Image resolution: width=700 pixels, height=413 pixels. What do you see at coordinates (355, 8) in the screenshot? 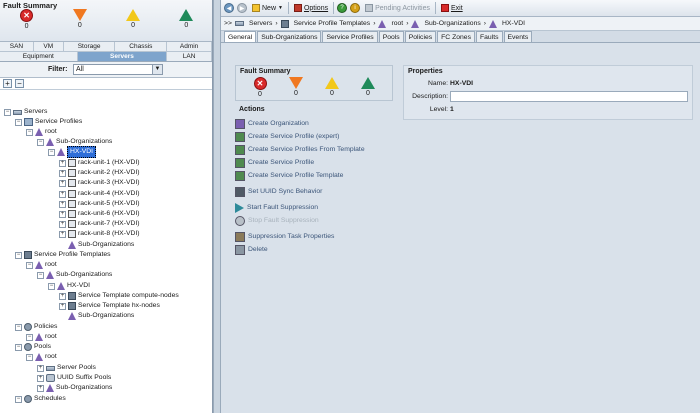
I see `info-icon: i` at bounding box center [355, 8].